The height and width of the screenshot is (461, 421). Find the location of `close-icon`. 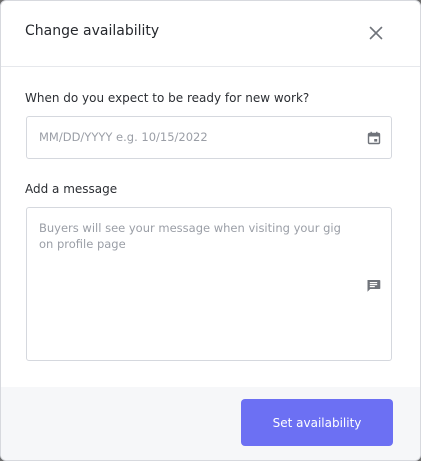

close-icon is located at coordinates (376, 33).